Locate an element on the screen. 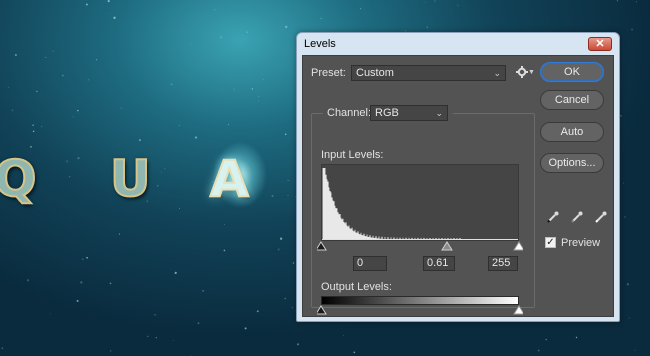 This screenshot has width=650, height=356. close-icon: ✕ is located at coordinates (600, 44).